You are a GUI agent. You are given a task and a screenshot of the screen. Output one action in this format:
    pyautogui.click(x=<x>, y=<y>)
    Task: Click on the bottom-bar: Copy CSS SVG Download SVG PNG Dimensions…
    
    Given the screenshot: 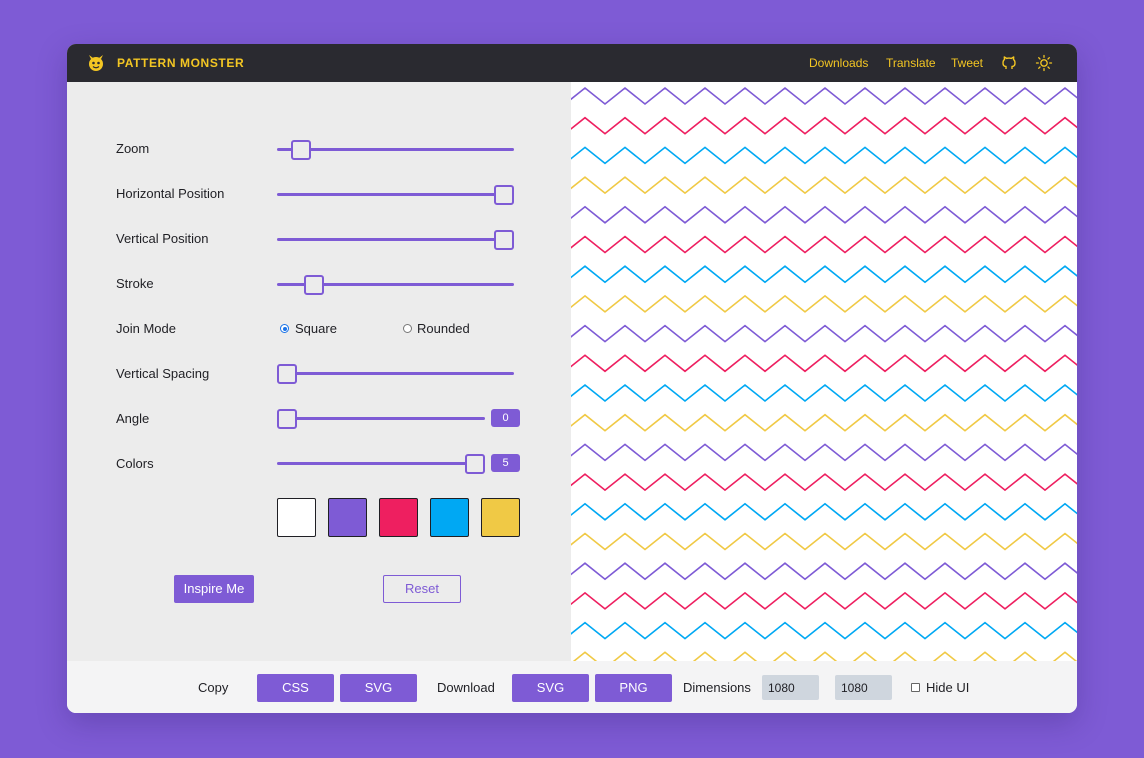 What is the action you would take?
    pyautogui.click(x=572, y=687)
    